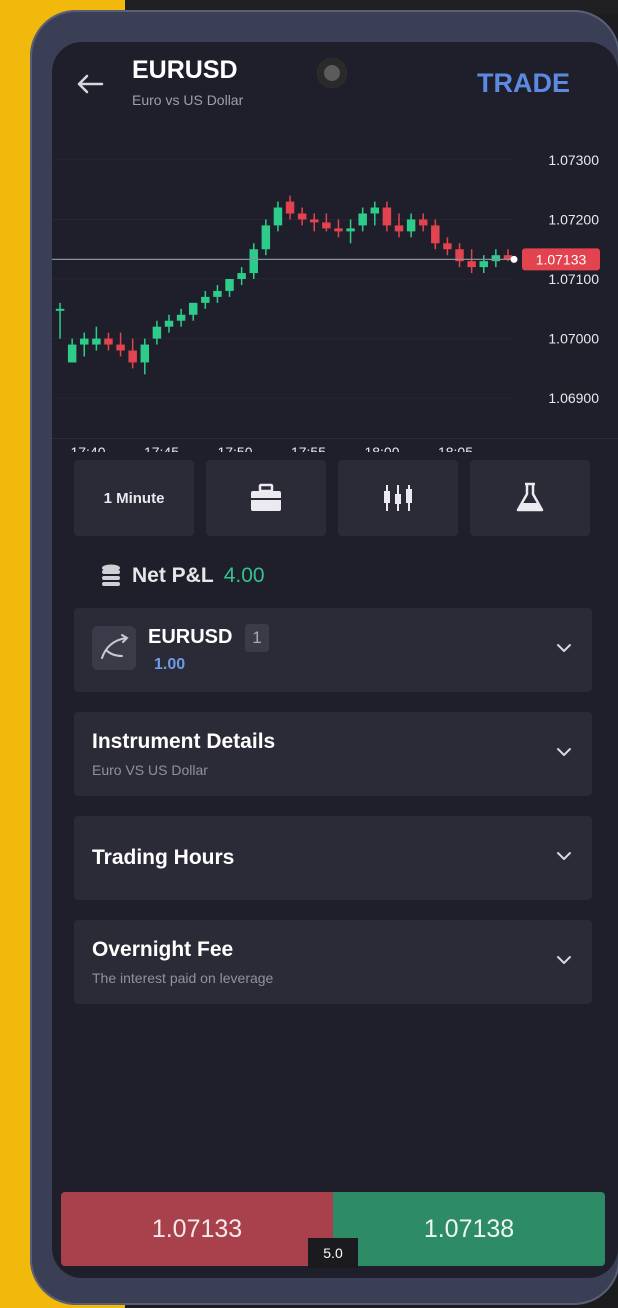  I want to click on position-card: EURUSD 1 1.00, so click(333, 650).